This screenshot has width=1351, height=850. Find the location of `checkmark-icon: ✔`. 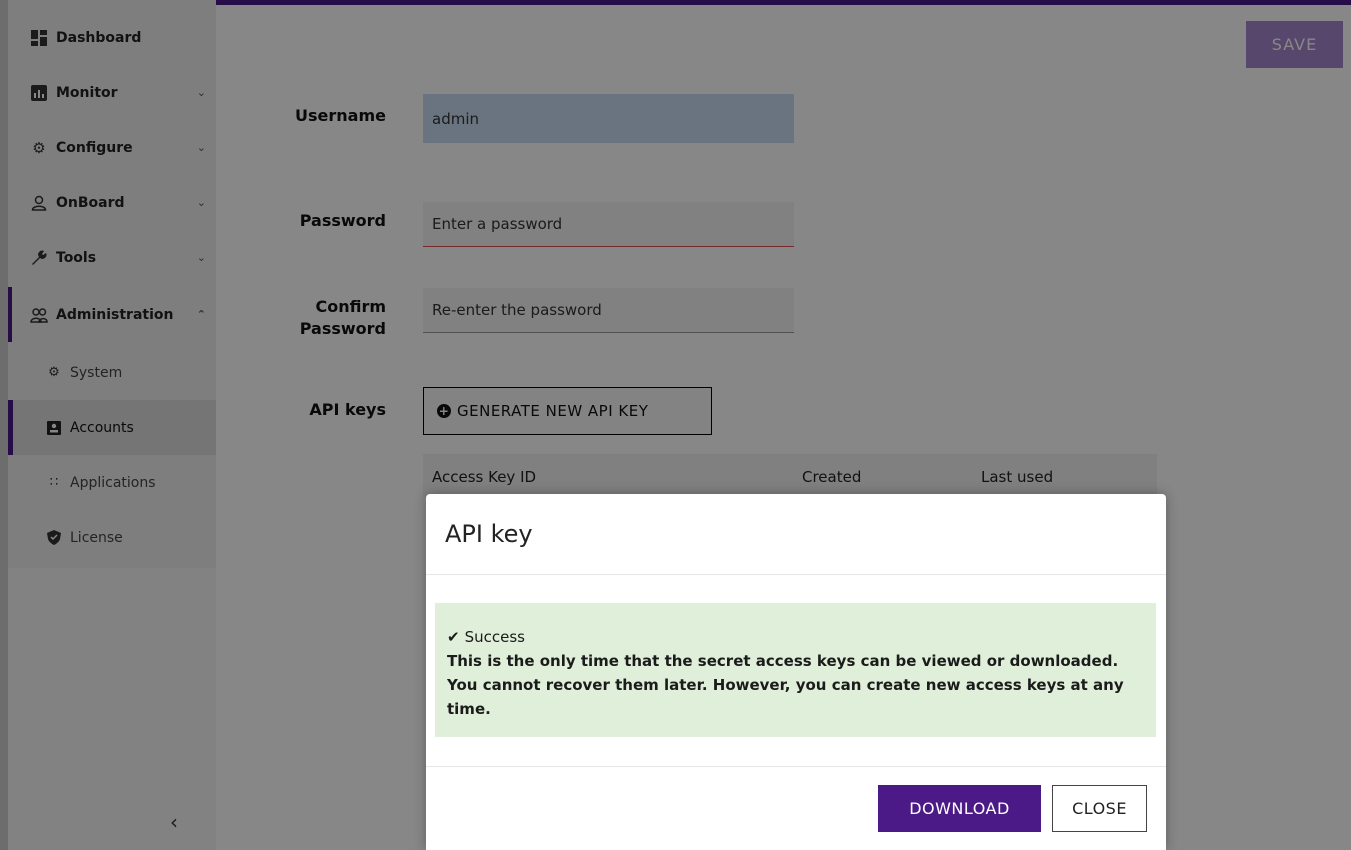

checkmark-icon: ✔ is located at coordinates (453, 637).